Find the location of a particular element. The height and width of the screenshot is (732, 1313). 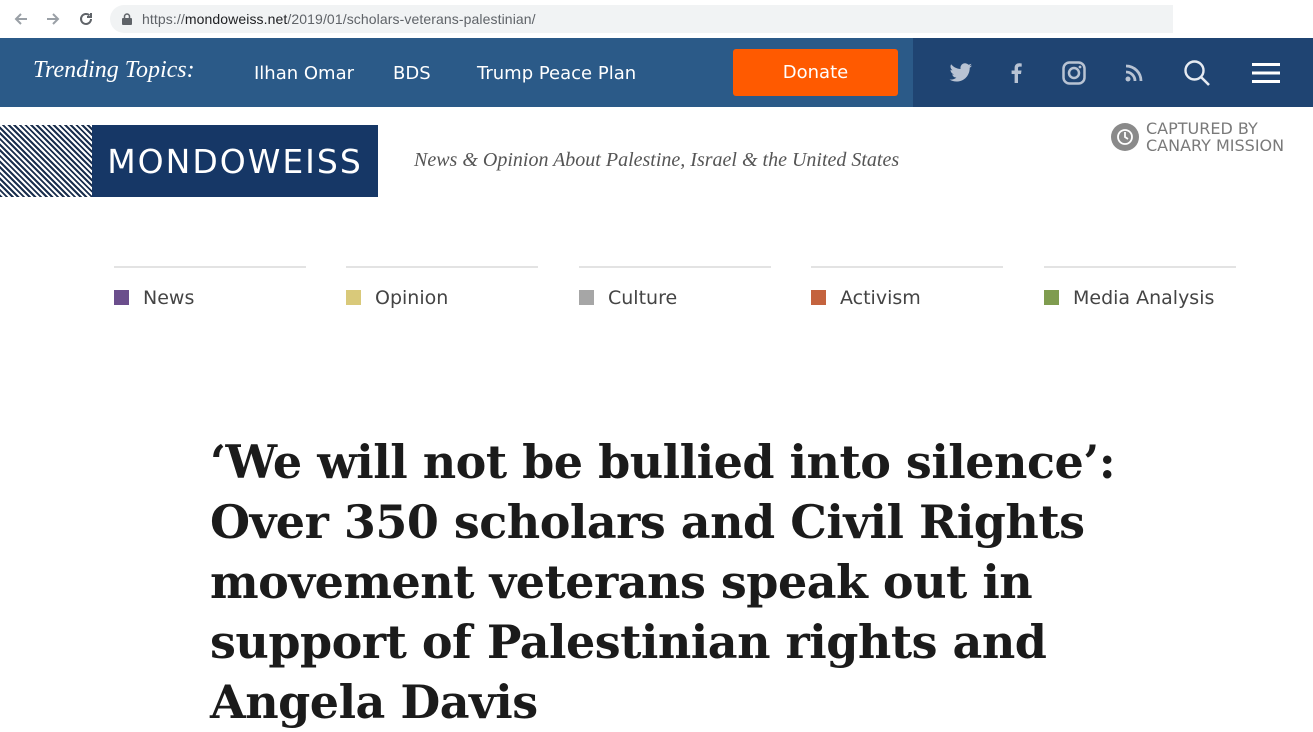

category-label: Activism is located at coordinates (880, 298).